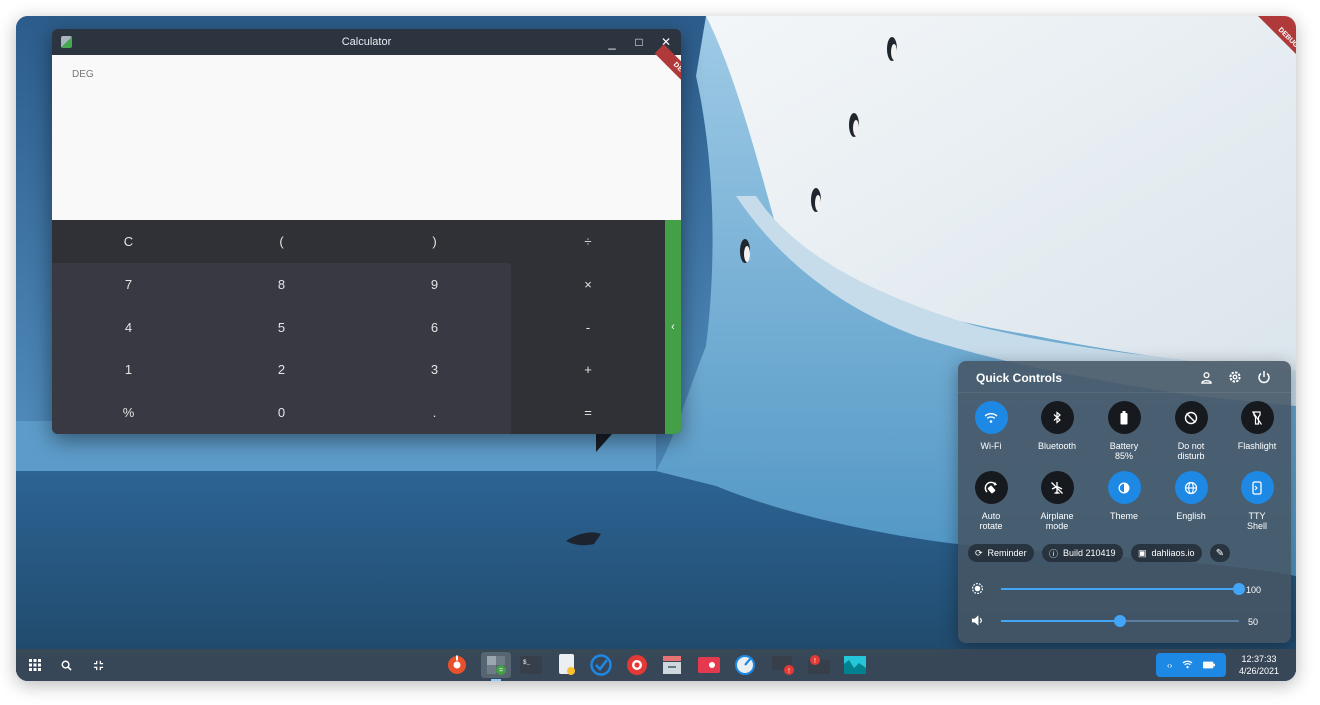 The width and height of the screenshot is (1320, 705). I want to click on key-multiply: ×, so click(588, 284).